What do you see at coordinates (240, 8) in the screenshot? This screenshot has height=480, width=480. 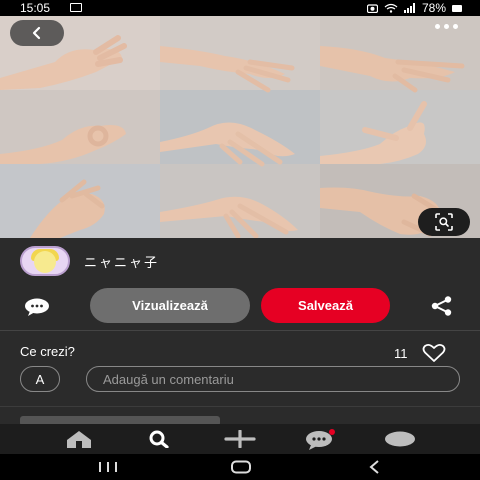 I see `status-bar: 15:05 78%` at bounding box center [240, 8].